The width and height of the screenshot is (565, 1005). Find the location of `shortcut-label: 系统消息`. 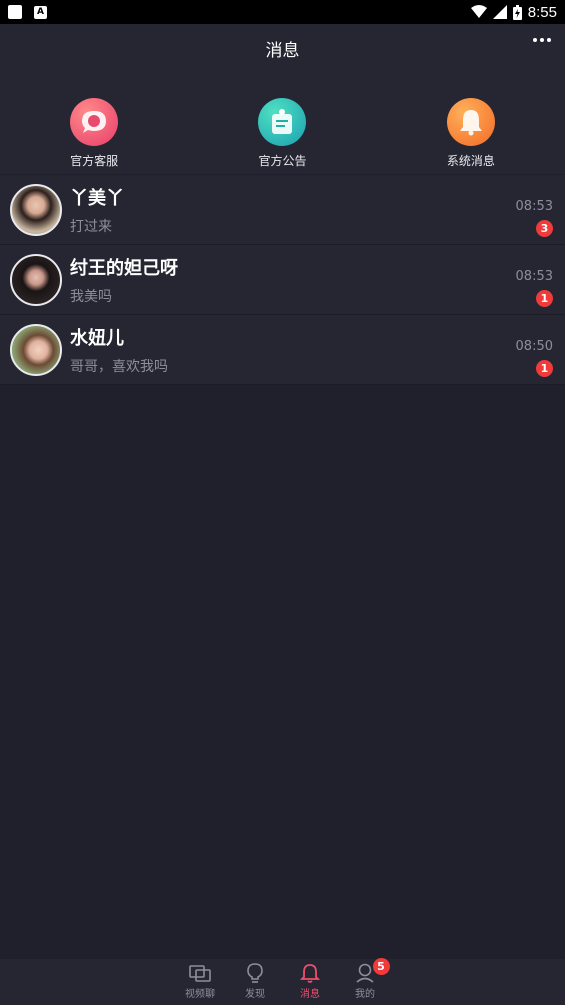

shortcut-label: 系统消息 is located at coordinates (470, 161).